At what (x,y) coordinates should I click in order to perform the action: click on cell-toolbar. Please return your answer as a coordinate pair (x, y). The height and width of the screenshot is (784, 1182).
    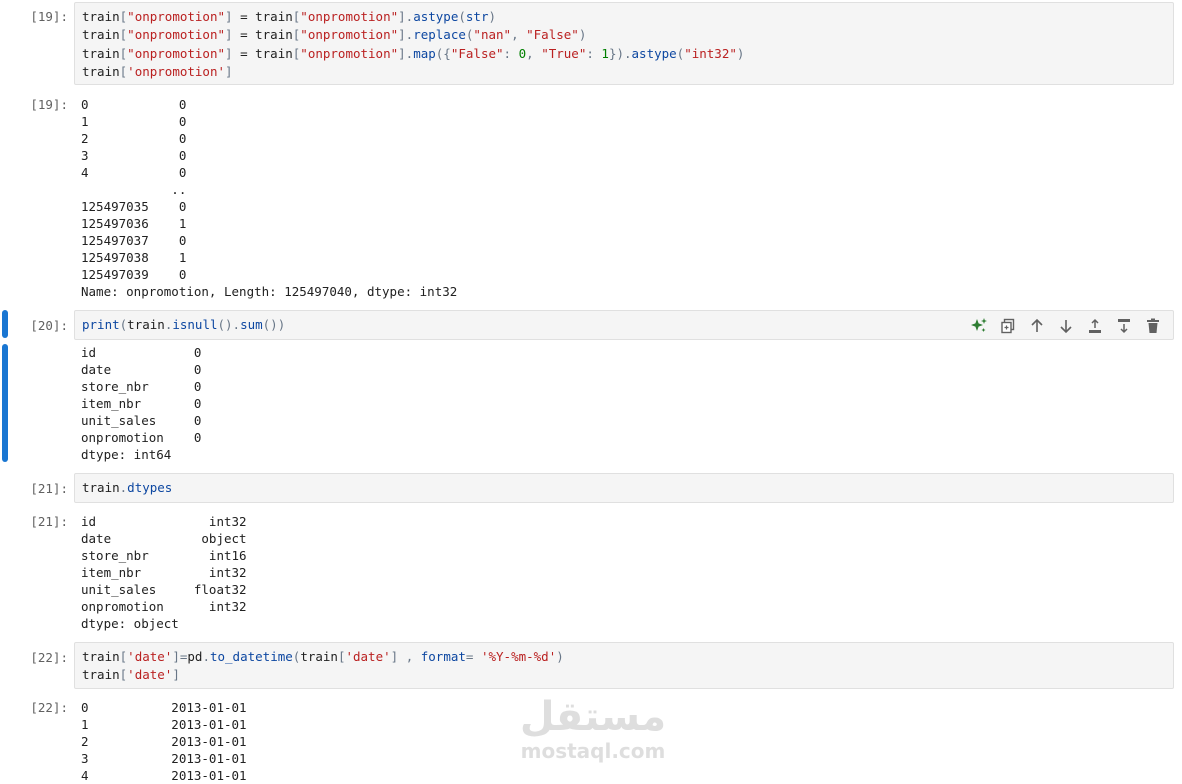
    Looking at the image, I should click on (1066, 326).